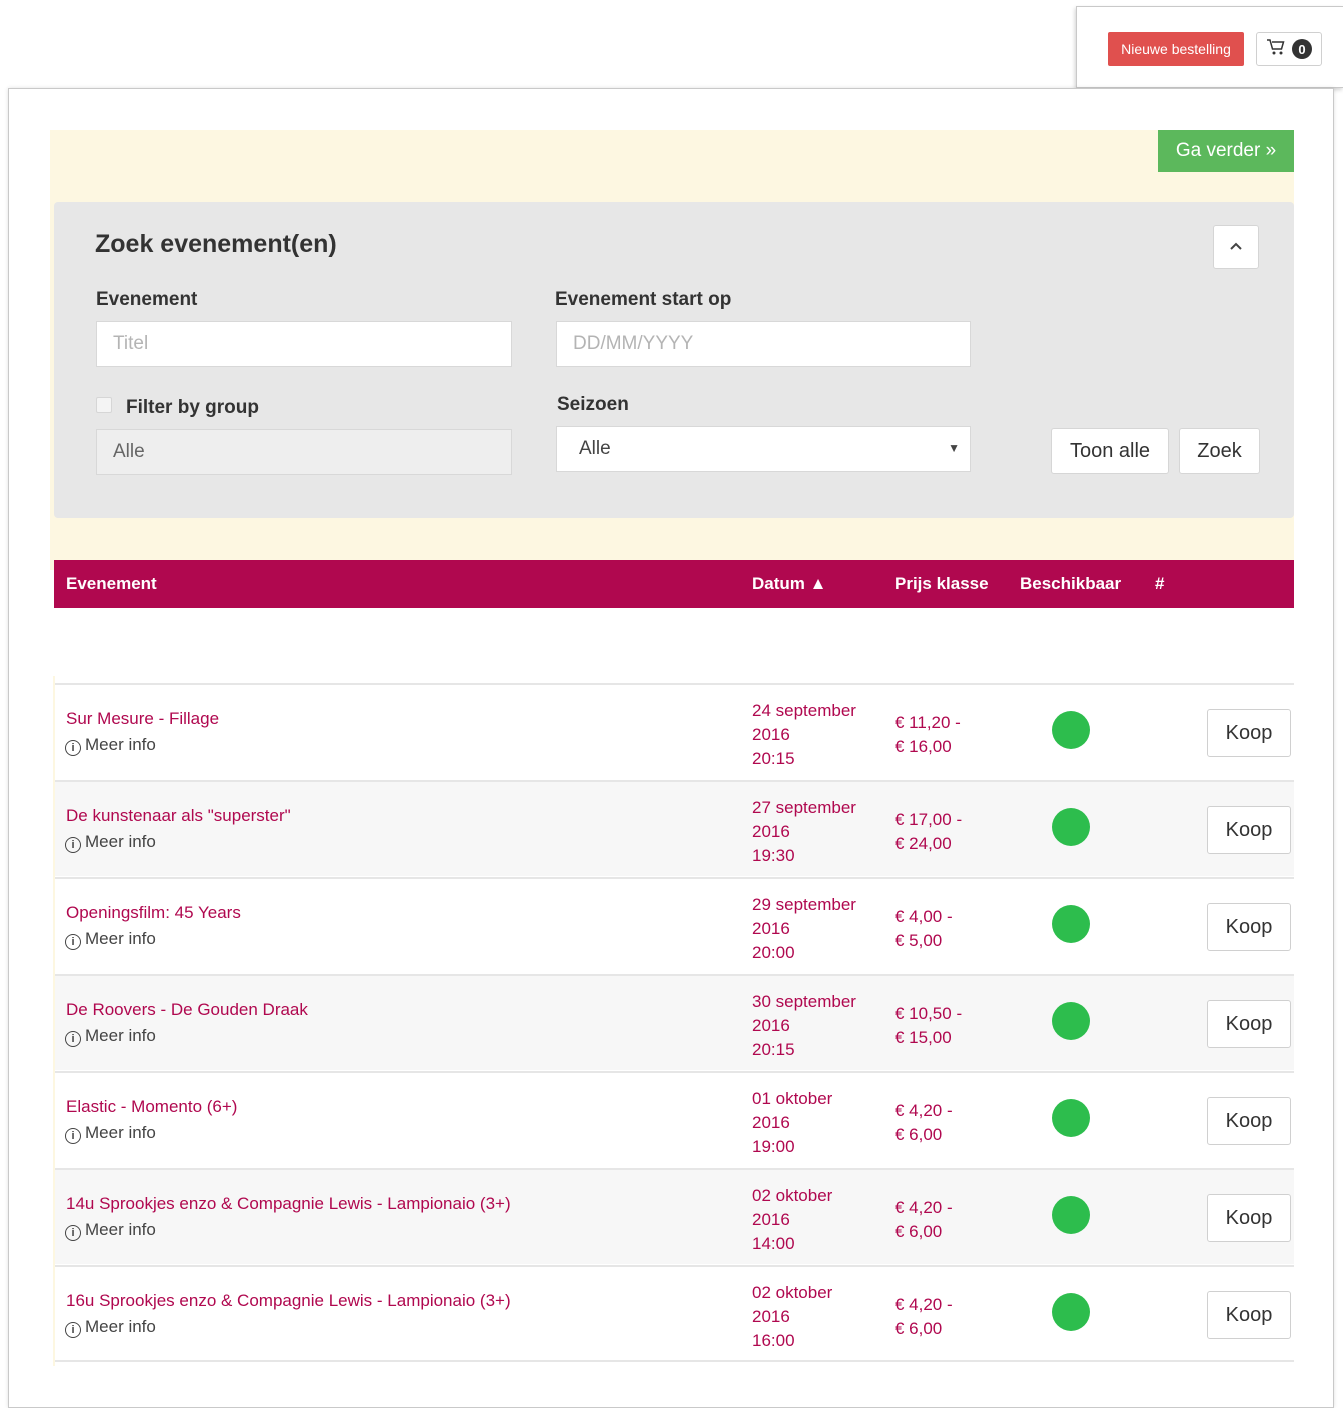  What do you see at coordinates (924, 929) in the screenshot?
I see `price-range: € 4,00 - € 5,00` at bounding box center [924, 929].